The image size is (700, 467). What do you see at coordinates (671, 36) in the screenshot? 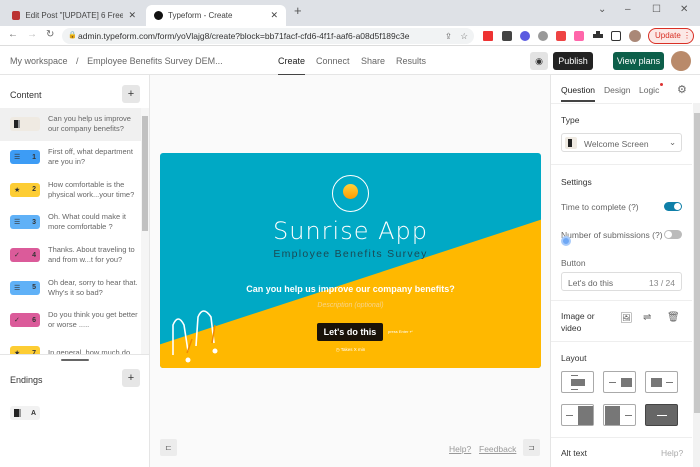
I see `update-button: Update ⋮` at bounding box center [671, 36].